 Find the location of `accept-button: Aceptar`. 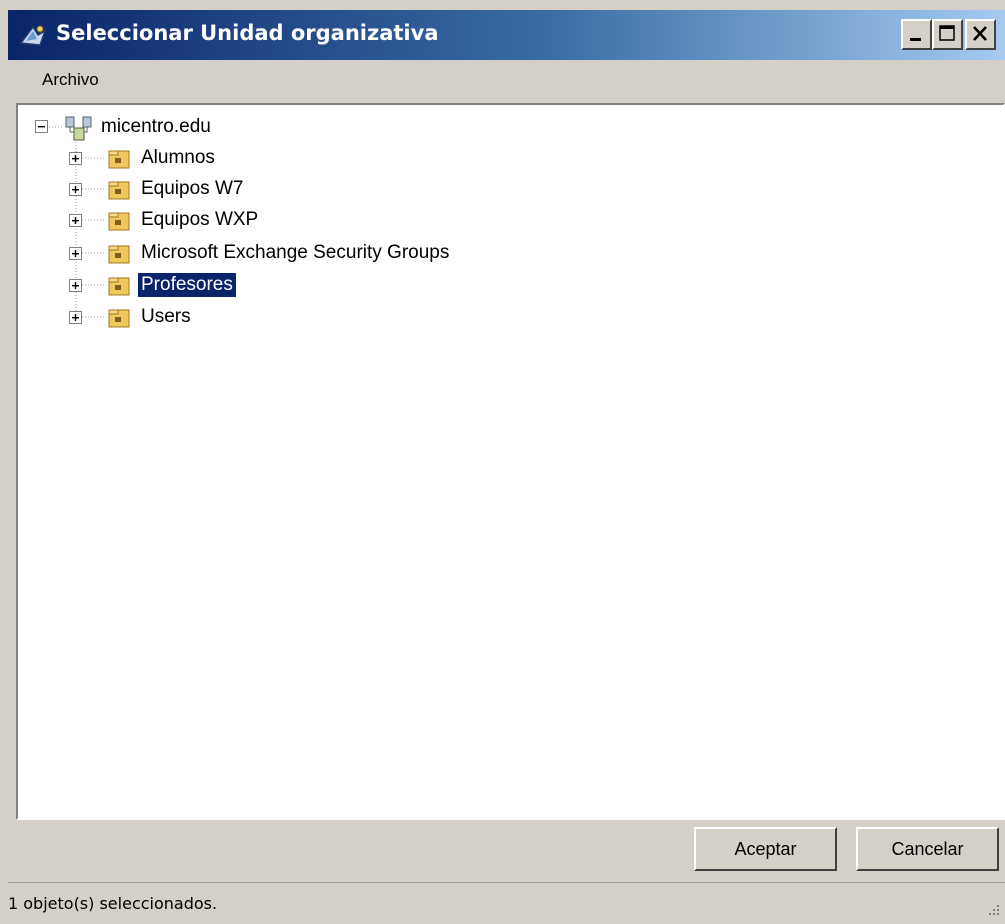

accept-button: Aceptar is located at coordinates (765, 849).